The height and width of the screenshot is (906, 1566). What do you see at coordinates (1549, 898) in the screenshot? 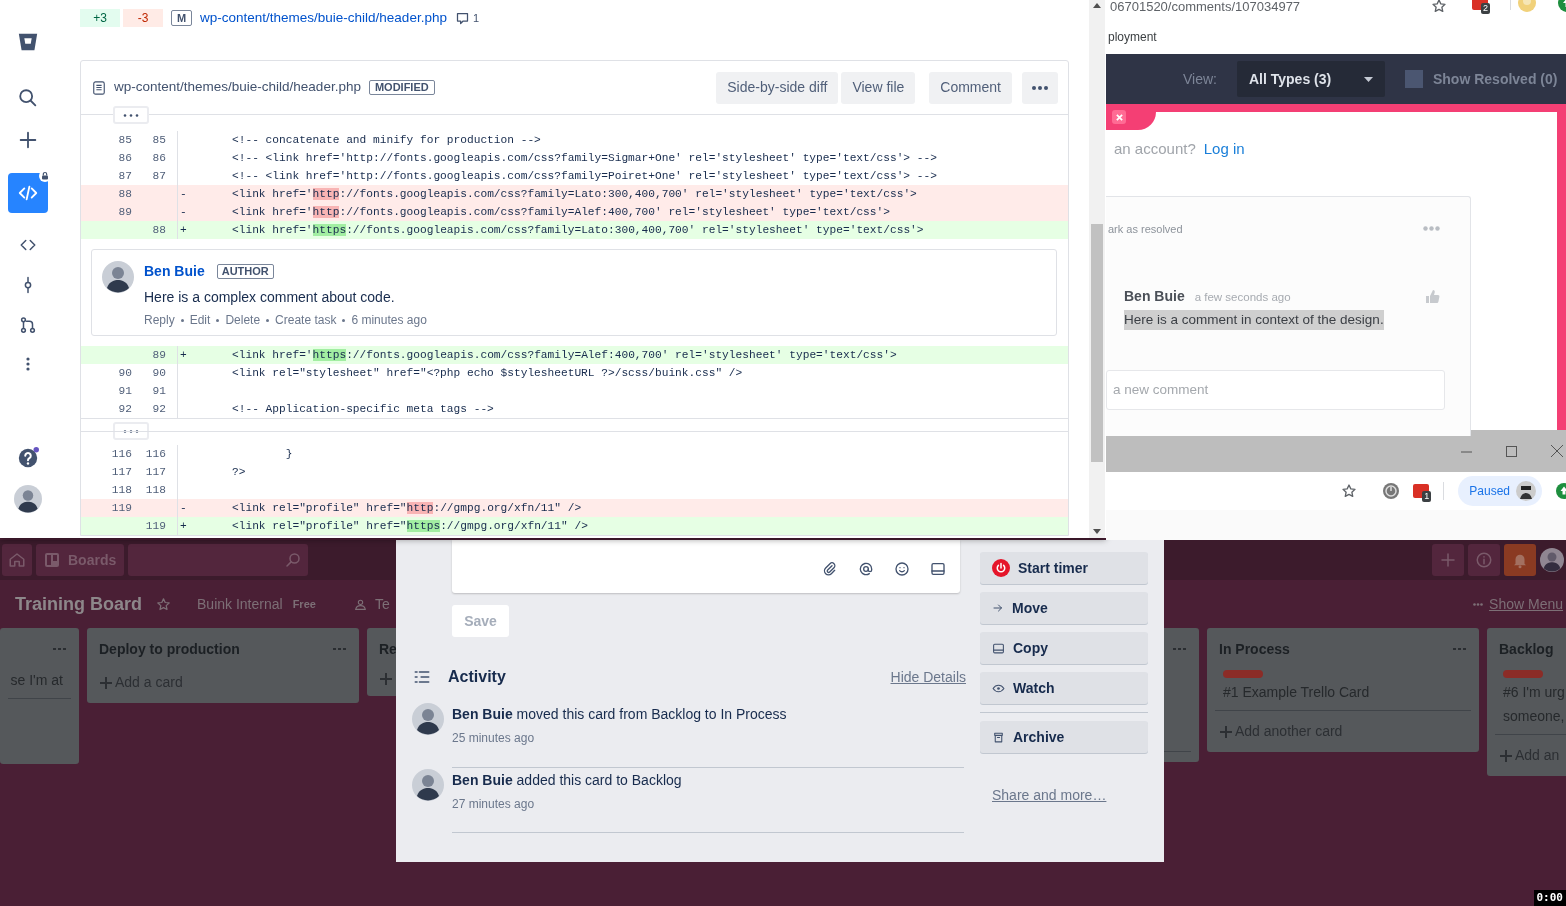
I see `recording-timer: 0:00` at bounding box center [1549, 898].